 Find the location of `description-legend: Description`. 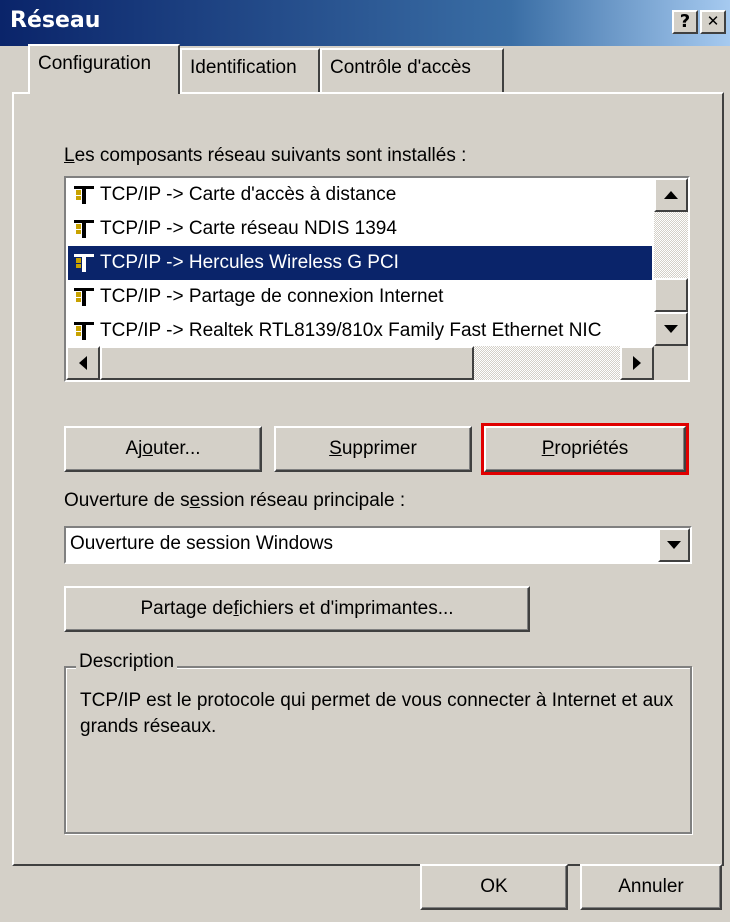

description-legend: Description is located at coordinates (127, 662).